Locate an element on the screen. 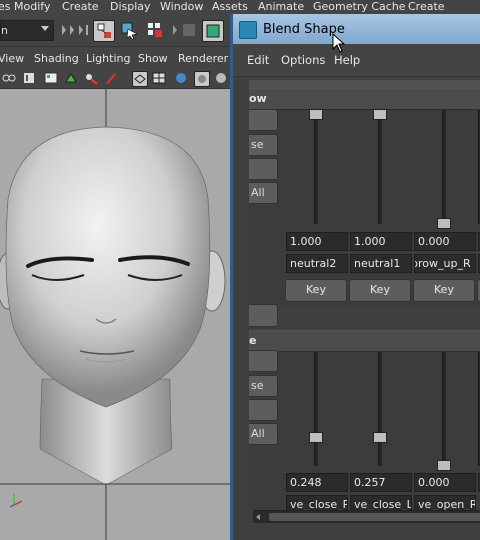 The image size is (480, 540). target-name-neutral1: neutral1 is located at coordinates (381, 263).